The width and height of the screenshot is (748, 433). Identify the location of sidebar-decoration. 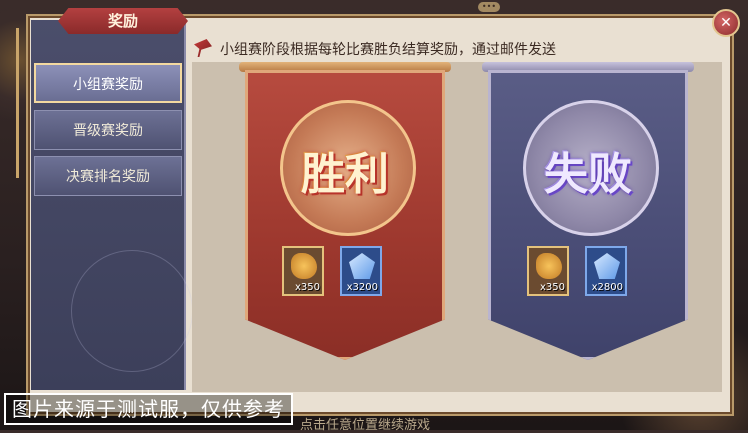
(132, 311).